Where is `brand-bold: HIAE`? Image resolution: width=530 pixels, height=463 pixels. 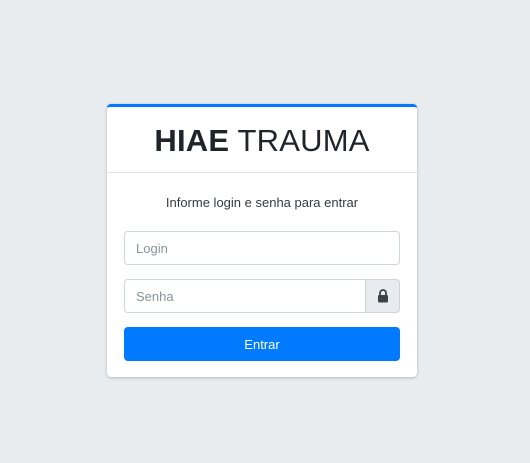 brand-bold: HIAE is located at coordinates (192, 140).